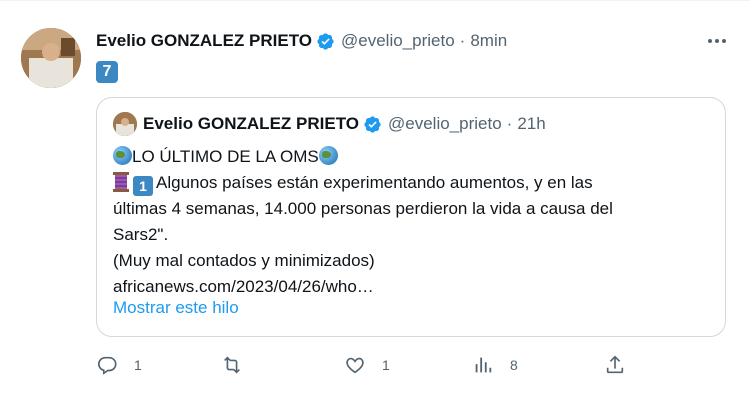 The image size is (750, 400). Describe the element at coordinates (386, 365) in the screenshot. I see `like-count: 1` at that location.